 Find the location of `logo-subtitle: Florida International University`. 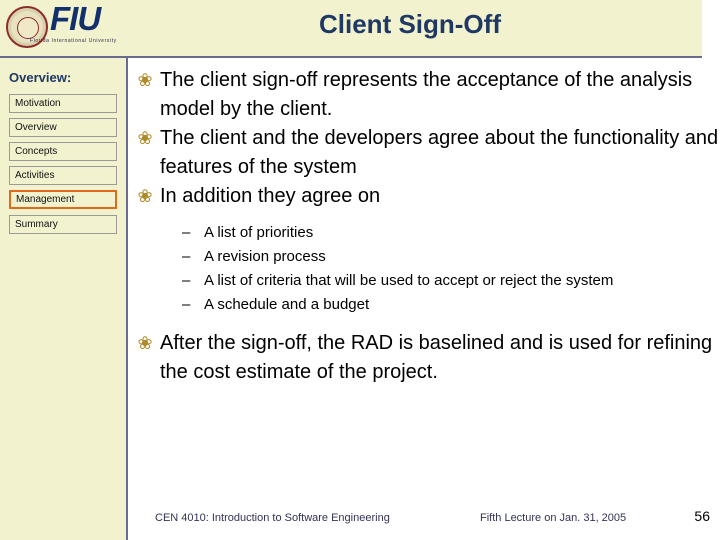

logo-subtitle: Florida International University is located at coordinates (73, 41).